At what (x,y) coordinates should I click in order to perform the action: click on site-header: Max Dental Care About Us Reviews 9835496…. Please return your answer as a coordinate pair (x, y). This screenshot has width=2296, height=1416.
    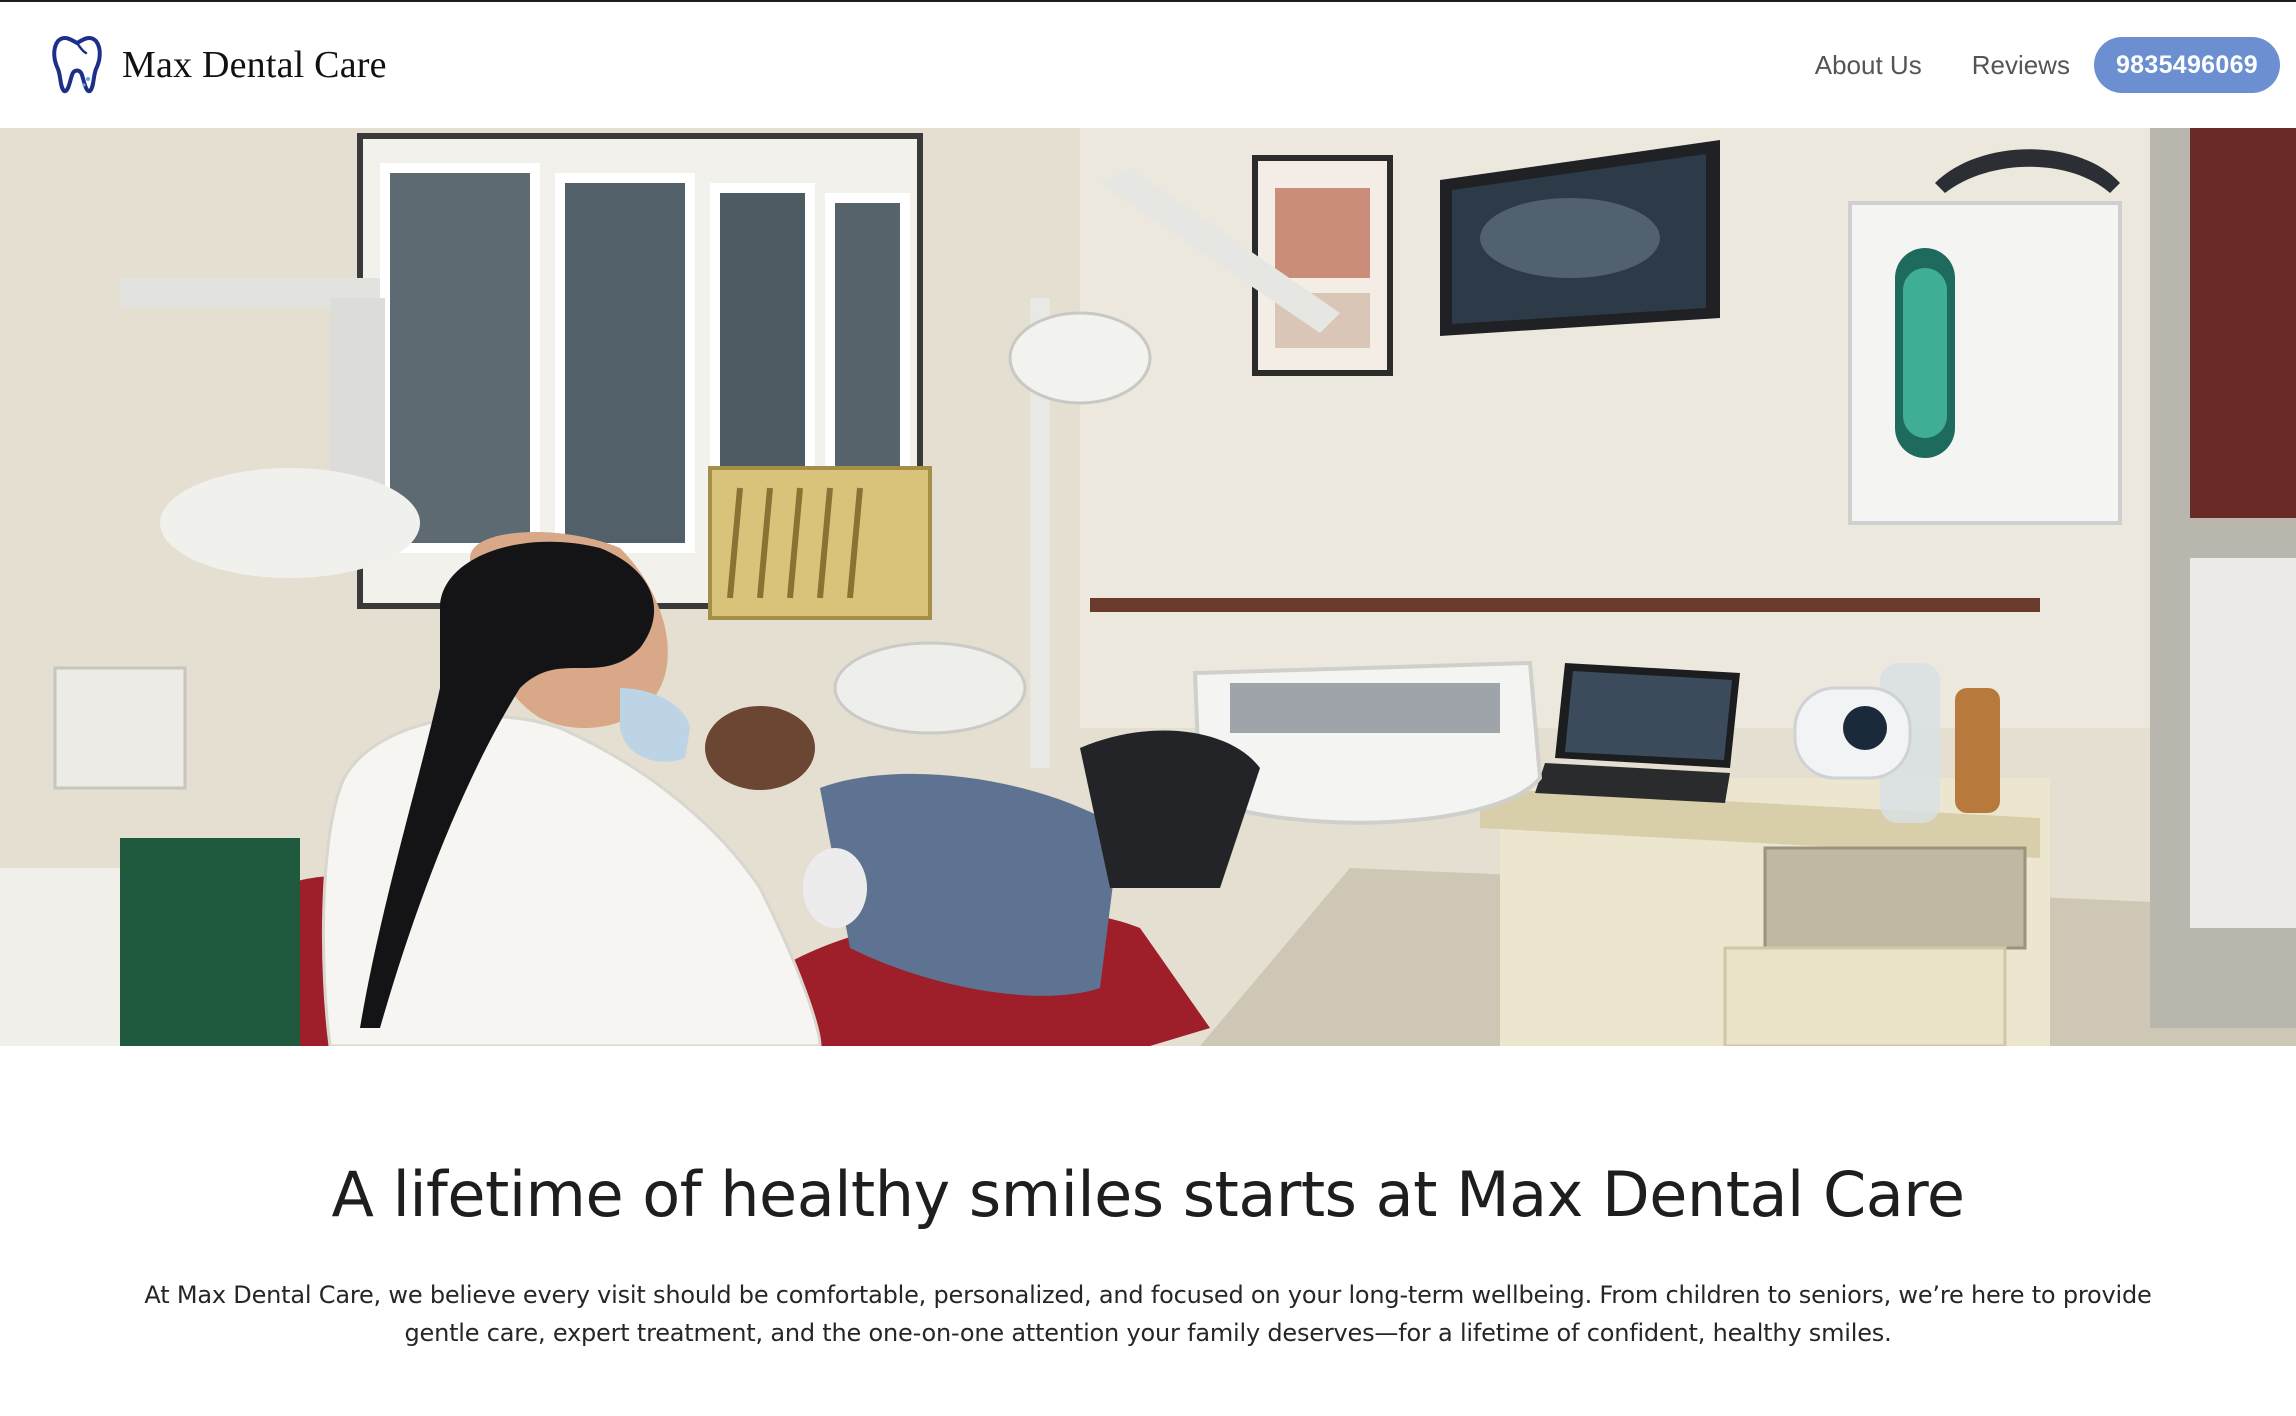
    Looking at the image, I should click on (1148, 65).